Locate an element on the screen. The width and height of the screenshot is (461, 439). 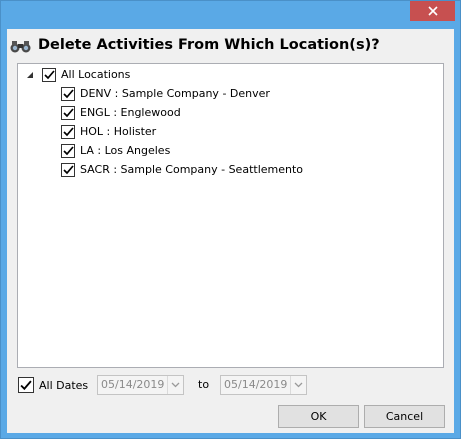
ok-button: OK is located at coordinates (318, 416).